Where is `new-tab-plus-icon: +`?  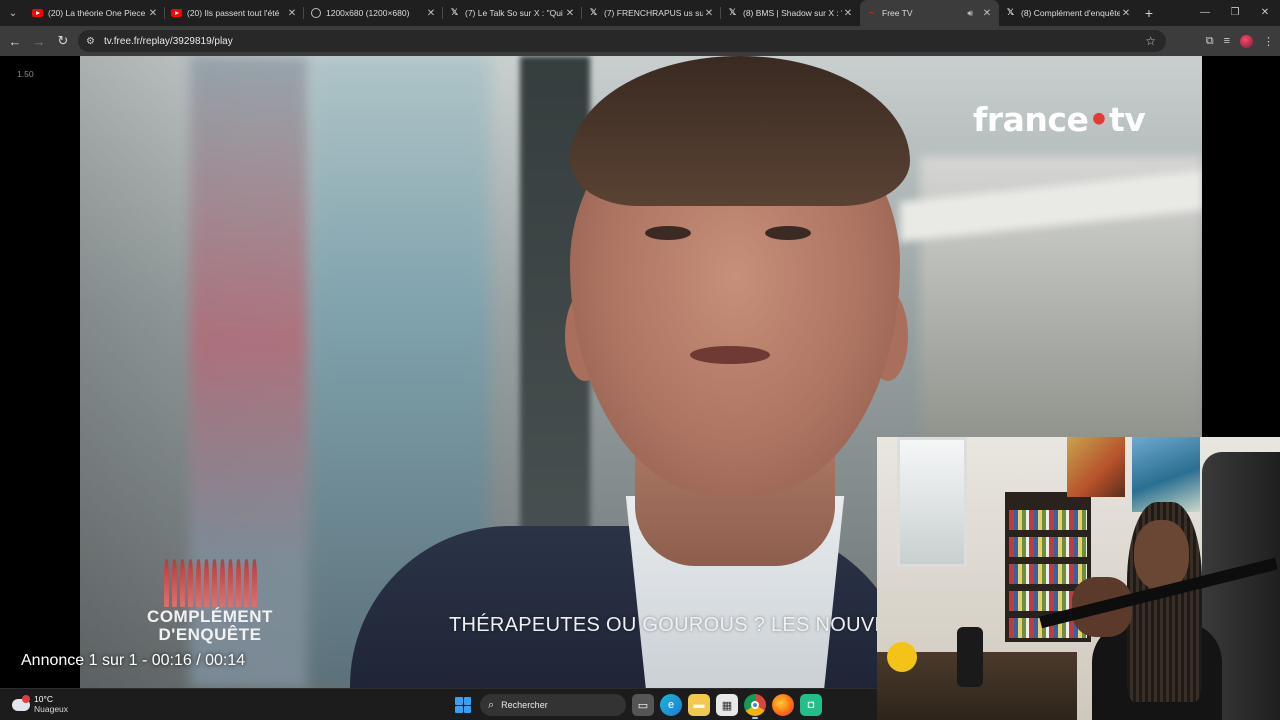 new-tab-plus-icon: + is located at coordinates (1149, 13).